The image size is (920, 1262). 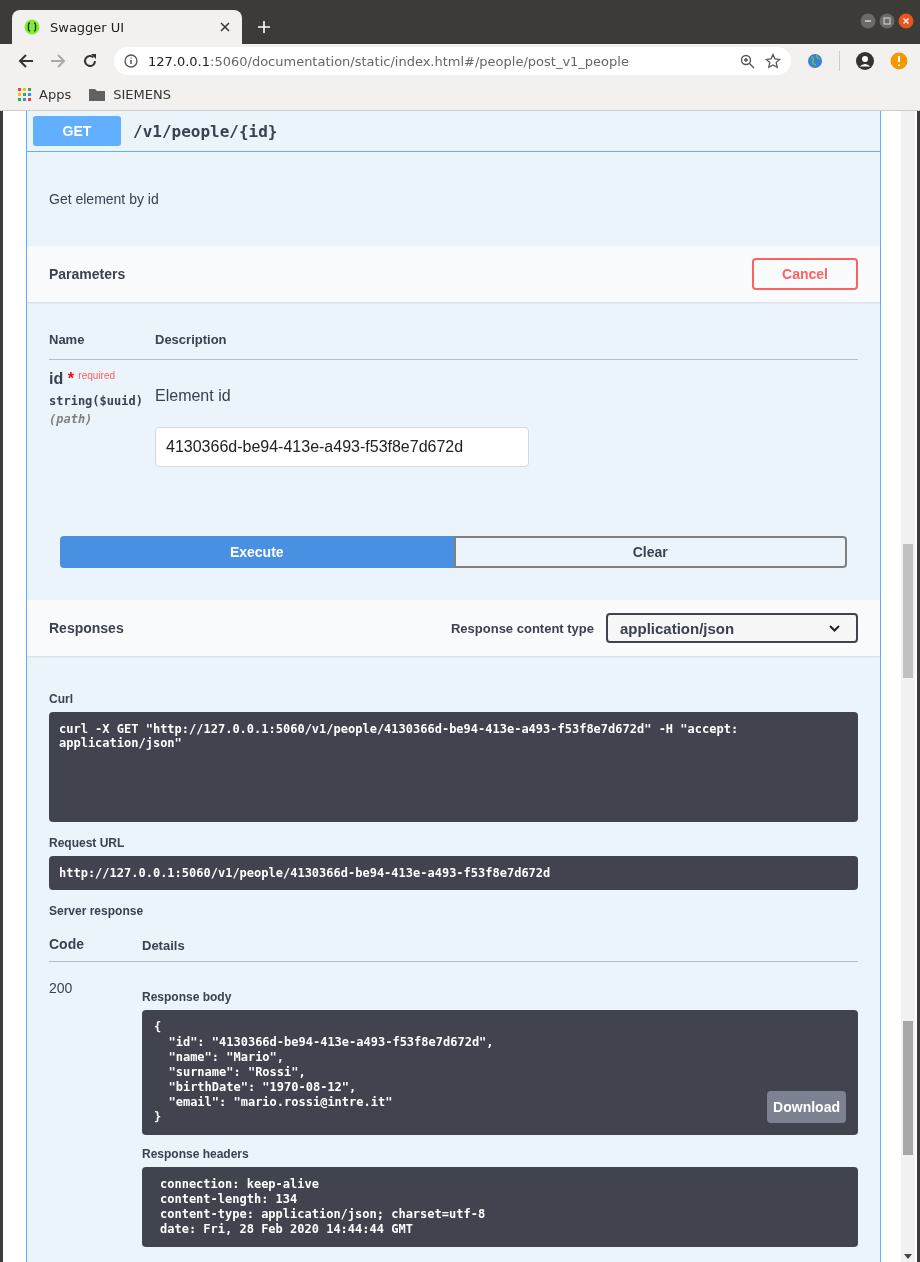 What do you see at coordinates (97, 911) in the screenshot?
I see `server-response-label: Server response` at bounding box center [97, 911].